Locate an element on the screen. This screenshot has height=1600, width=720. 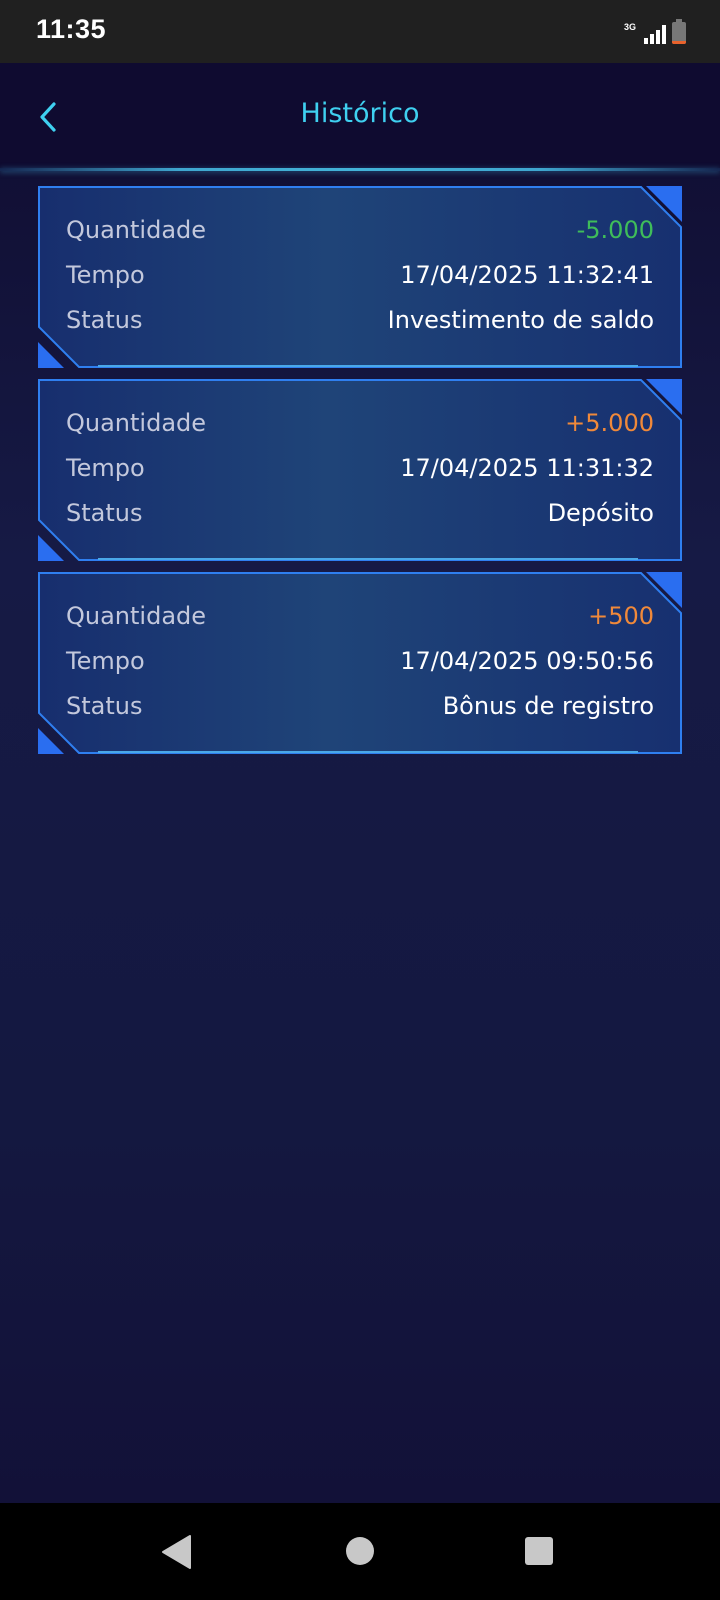
status-bar: 11:35 3G is located at coordinates (360, 31).